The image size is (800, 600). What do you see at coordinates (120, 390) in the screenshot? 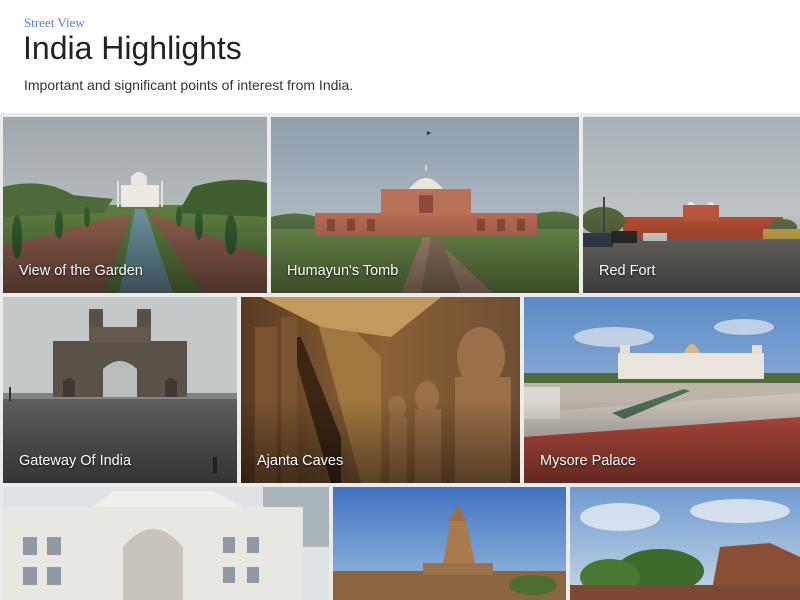
I see `tile-gateway-of-india: Gateway Of India` at bounding box center [120, 390].